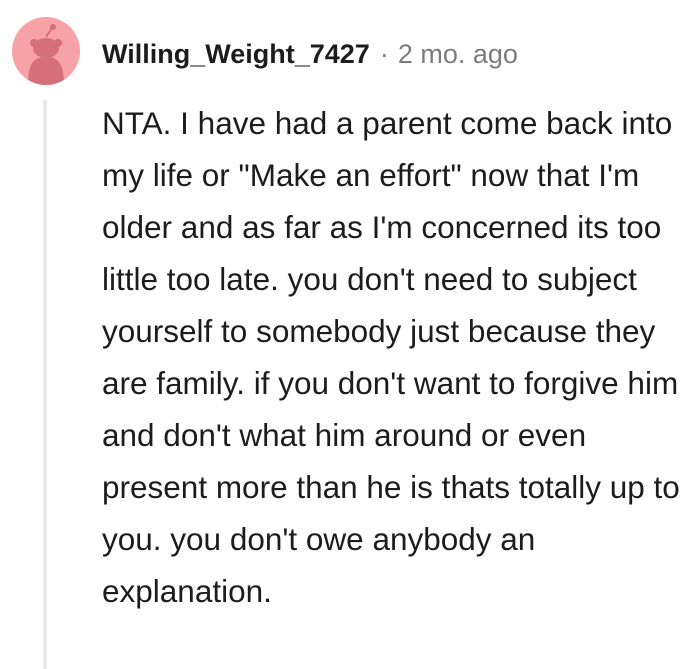 The image size is (700, 669). What do you see at coordinates (46, 54) in the screenshot?
I see `snoo-avatar-icon` at bounding box center [46, 54].